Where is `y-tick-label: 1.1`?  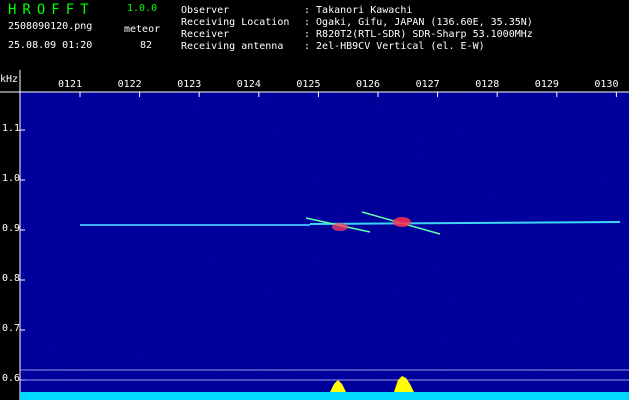 y-tick-label: 1.1 is located at coordinates (11, 128).